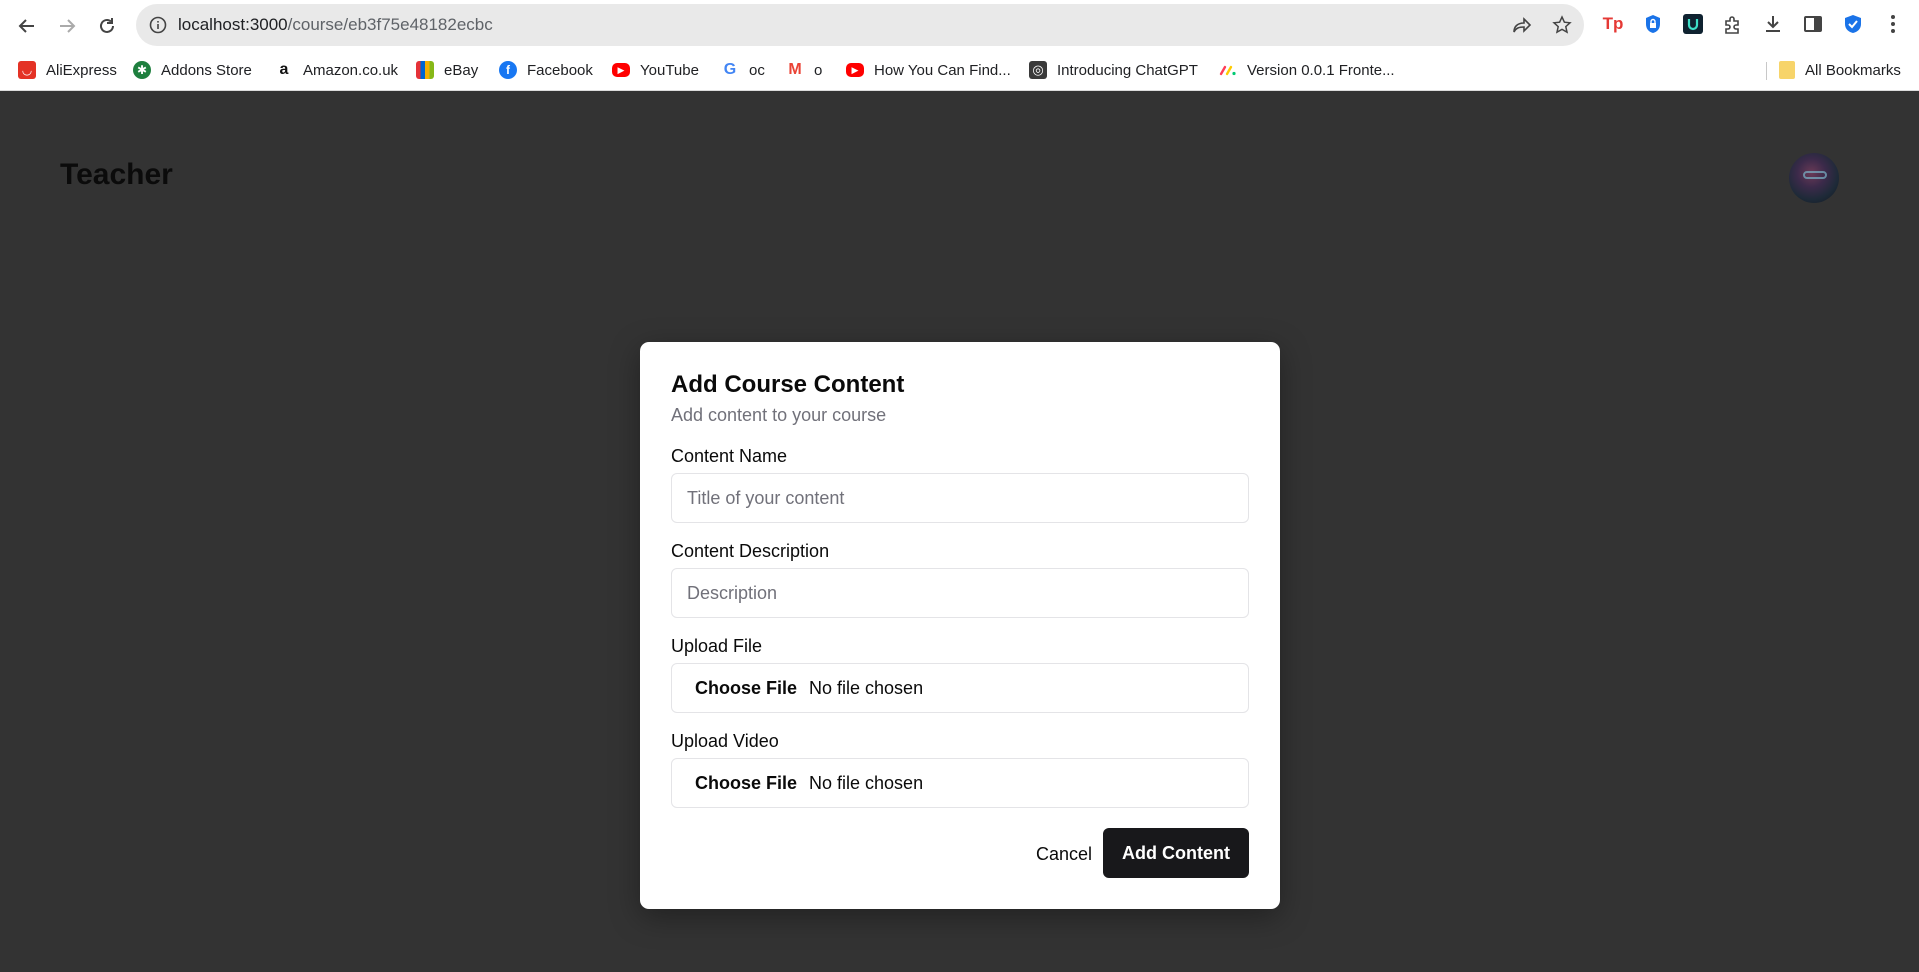 This screenshot has width=1919, height=972. Describe the element at coordinates (779, 415) in the screenshot. I see `dialog-subtitle: Add content to your course` at that location.